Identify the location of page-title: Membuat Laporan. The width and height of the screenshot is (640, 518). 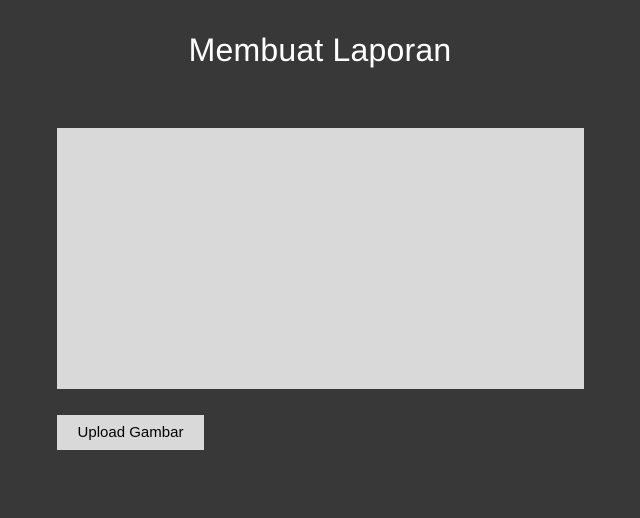
(320, 50).